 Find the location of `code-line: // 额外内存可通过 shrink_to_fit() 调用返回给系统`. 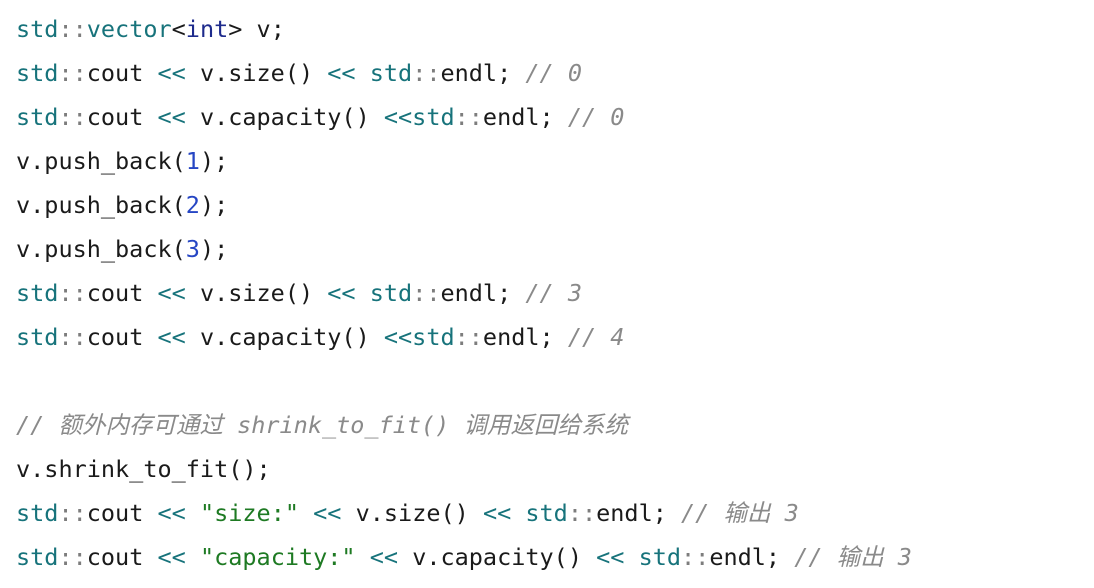

code-line: // 额外内存可通过 shrink_to_fit() 调用返回给系统 is located at coordinates (551, 425).